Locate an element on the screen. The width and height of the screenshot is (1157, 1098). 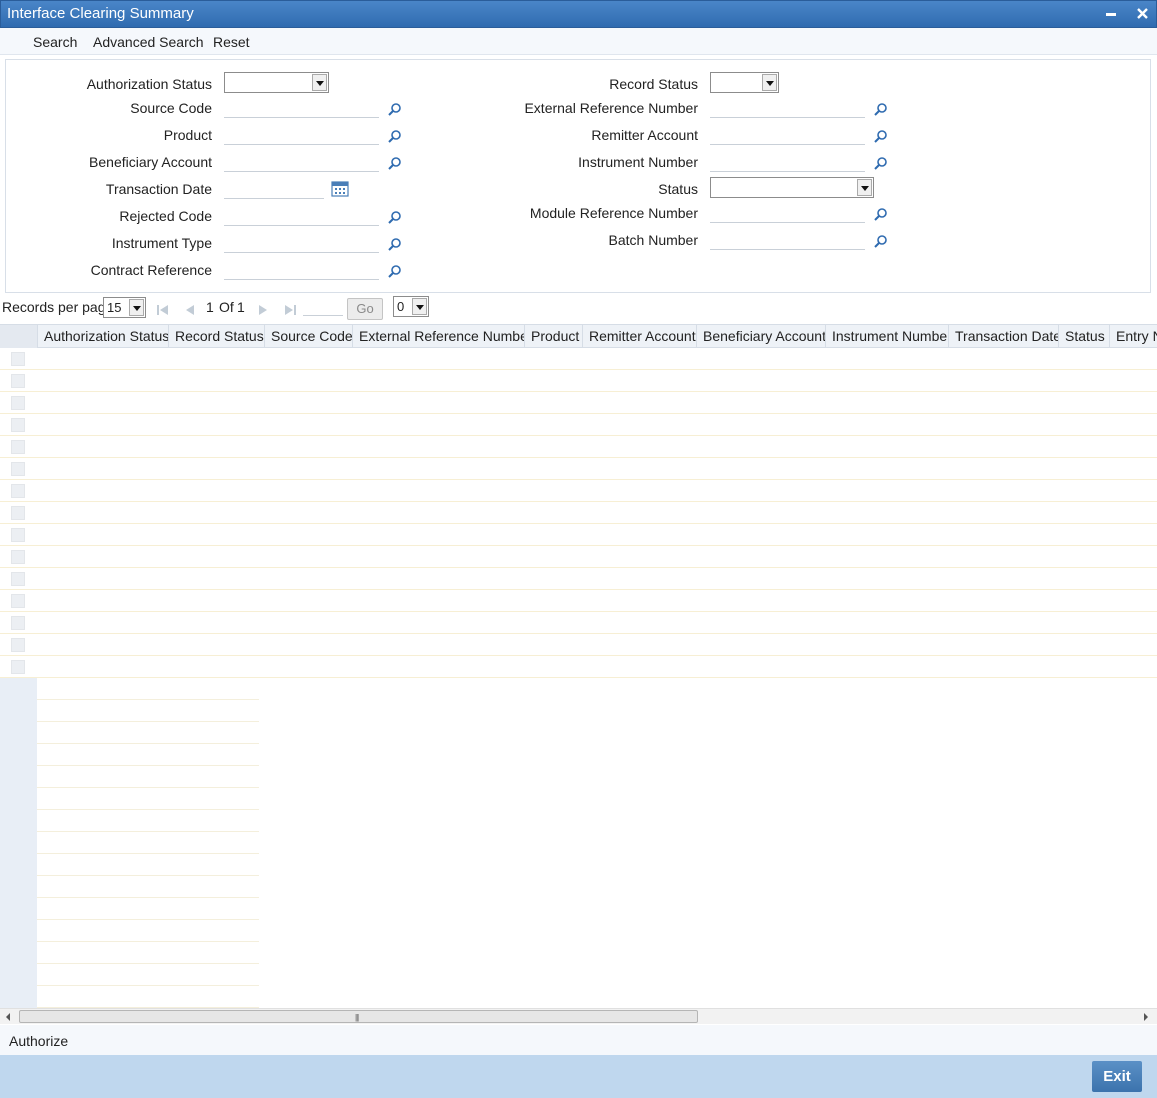
records-per-page-select: 15 is located at coordinates (124, 307).